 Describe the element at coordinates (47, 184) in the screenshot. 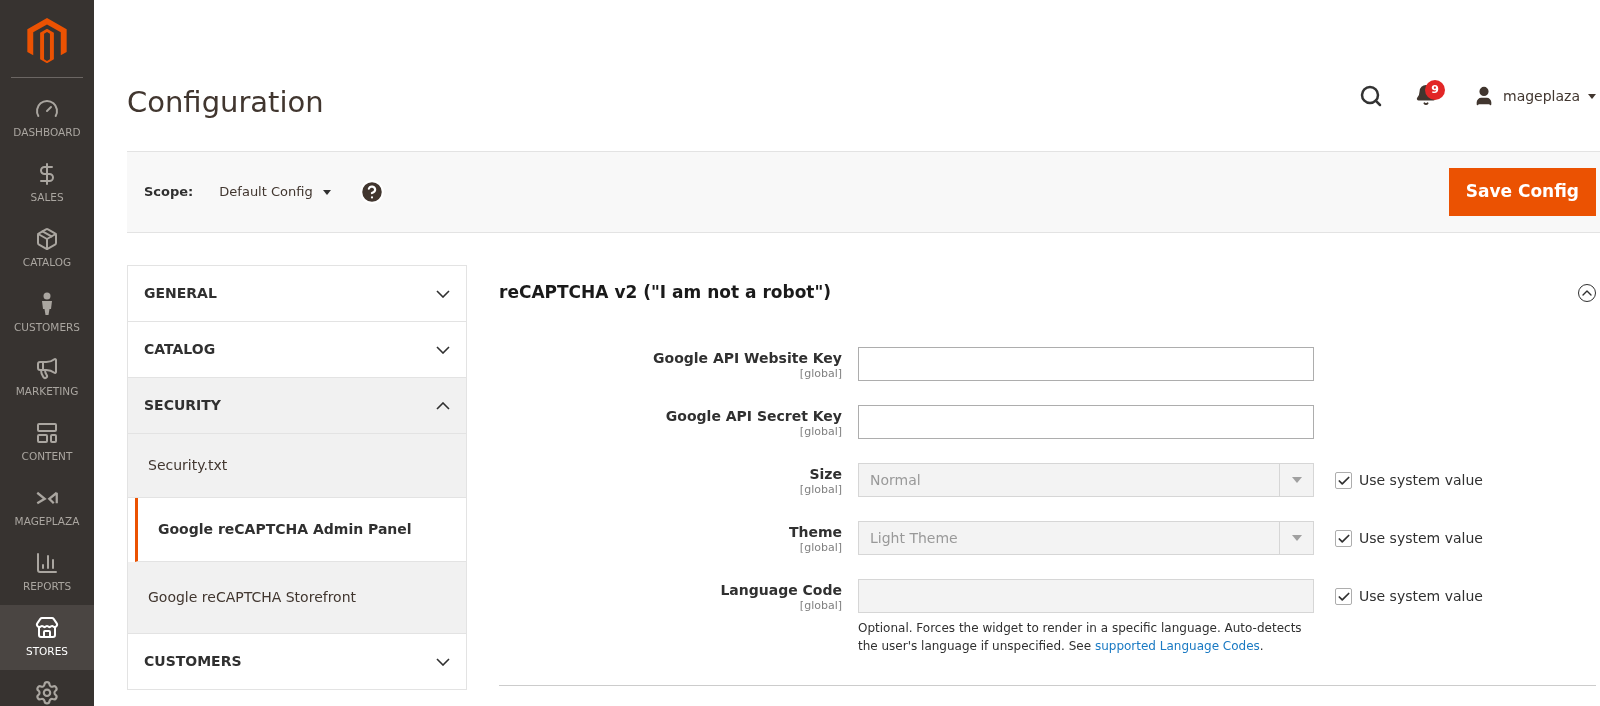

I see `nav-item: SALES` at that location.